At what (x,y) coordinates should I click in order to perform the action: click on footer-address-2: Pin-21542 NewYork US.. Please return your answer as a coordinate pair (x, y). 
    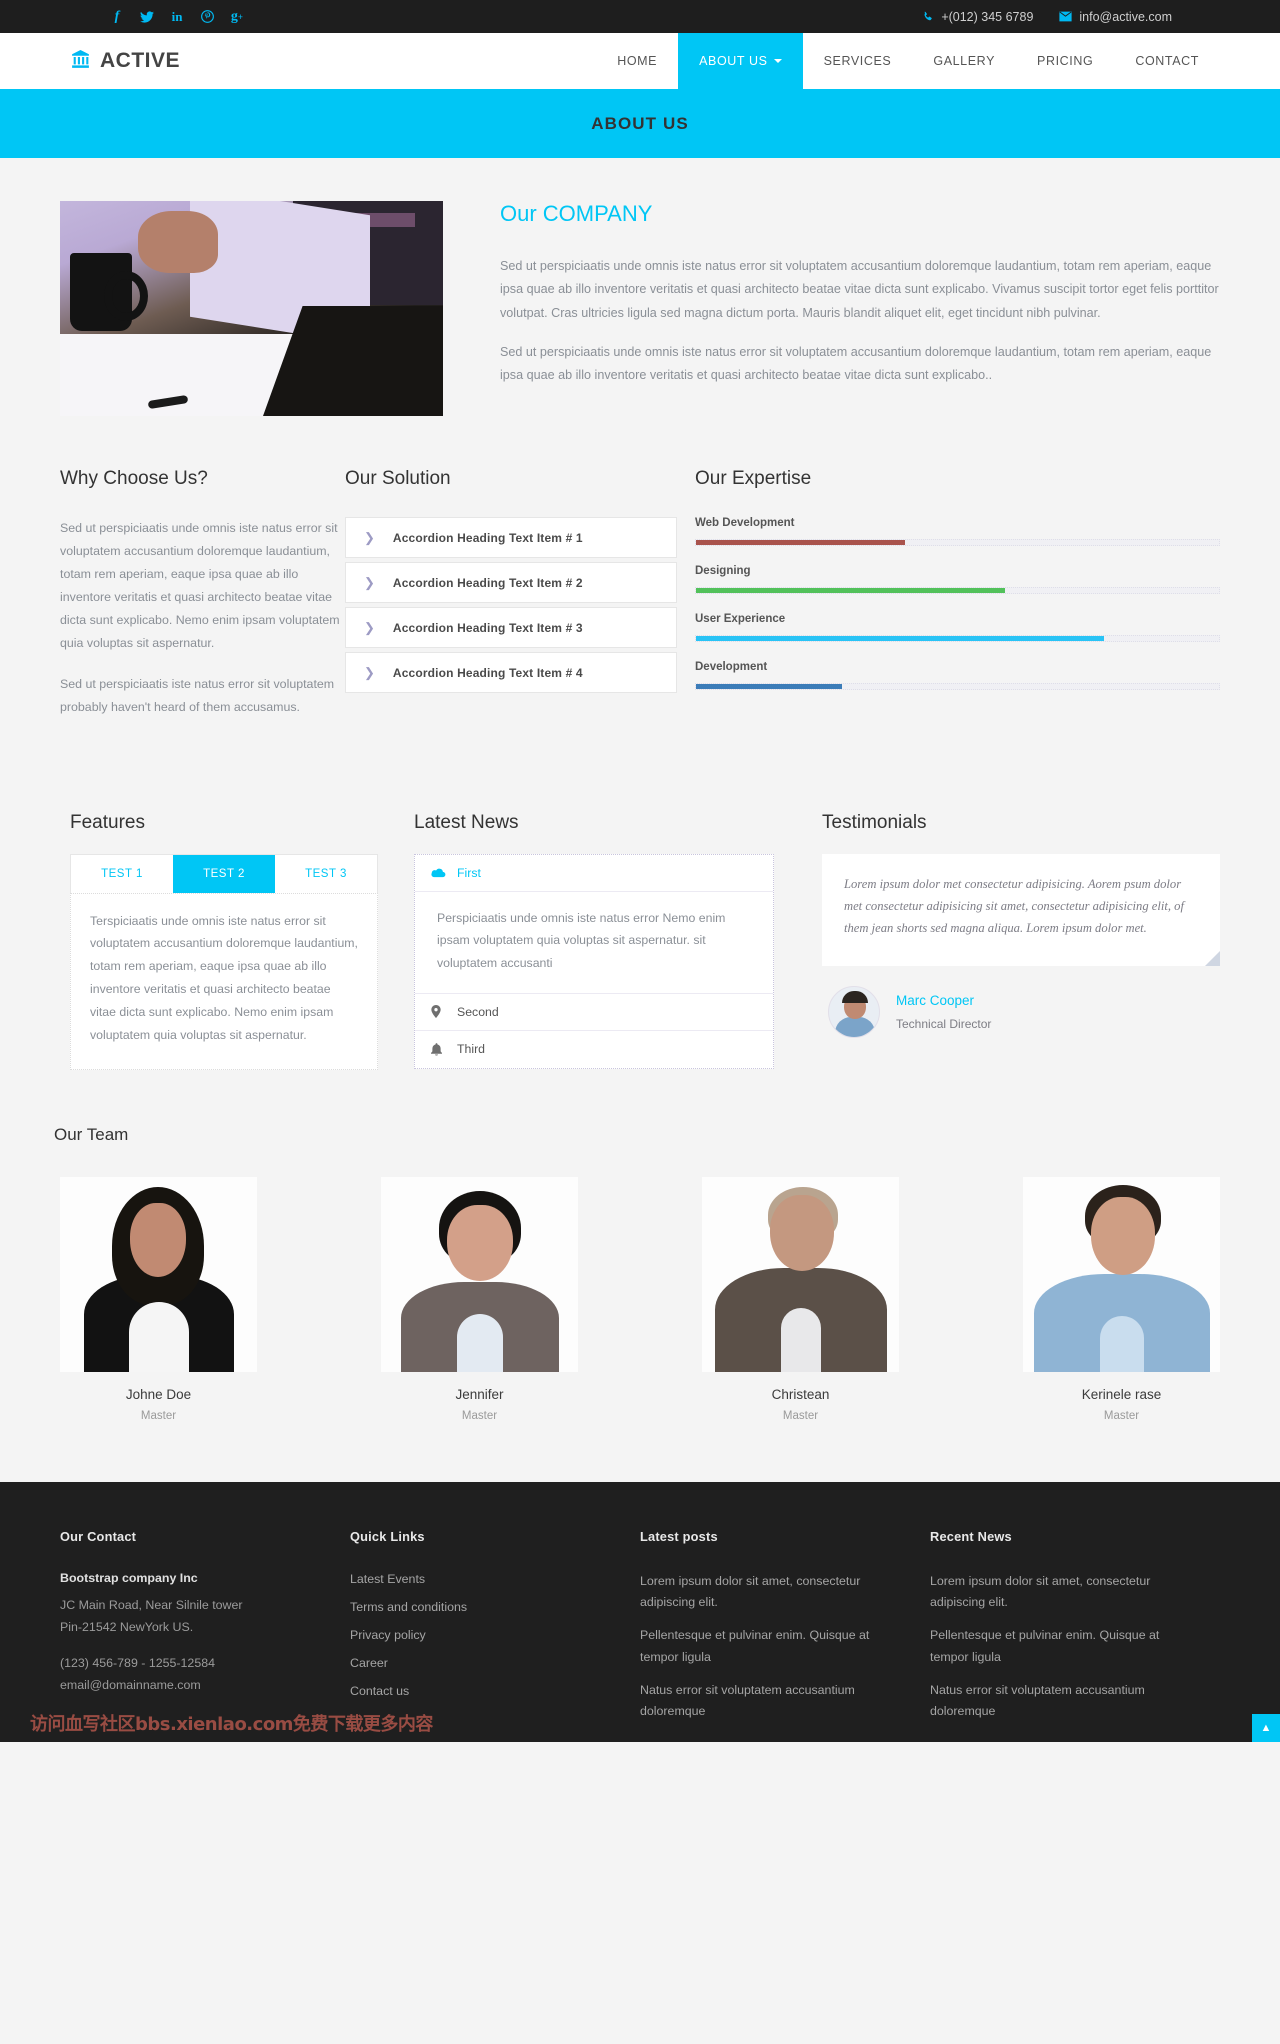
    Looking at the image, I should click on (127, 1626).